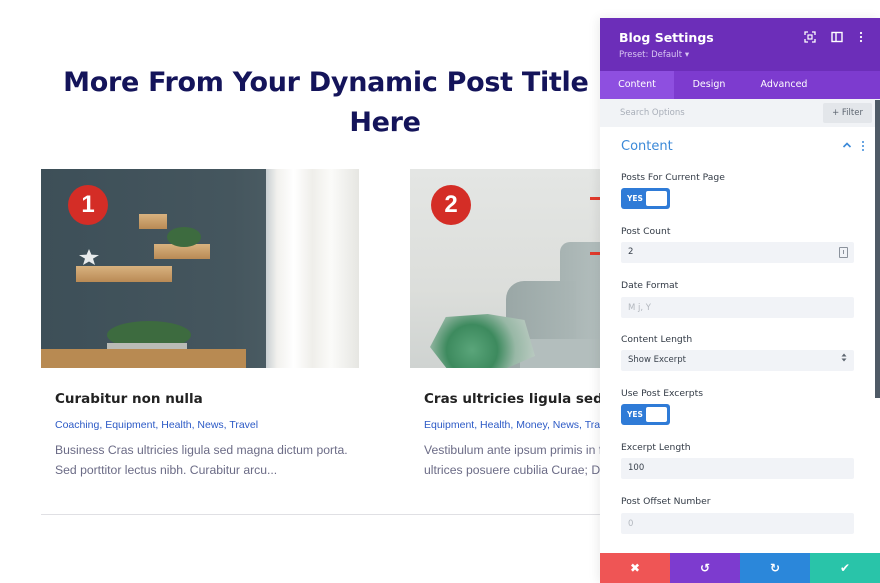  What do you see at coordinates (88, 205) in the screenshot?
I see `number-badge: 1` at bounding box center [88, 205].